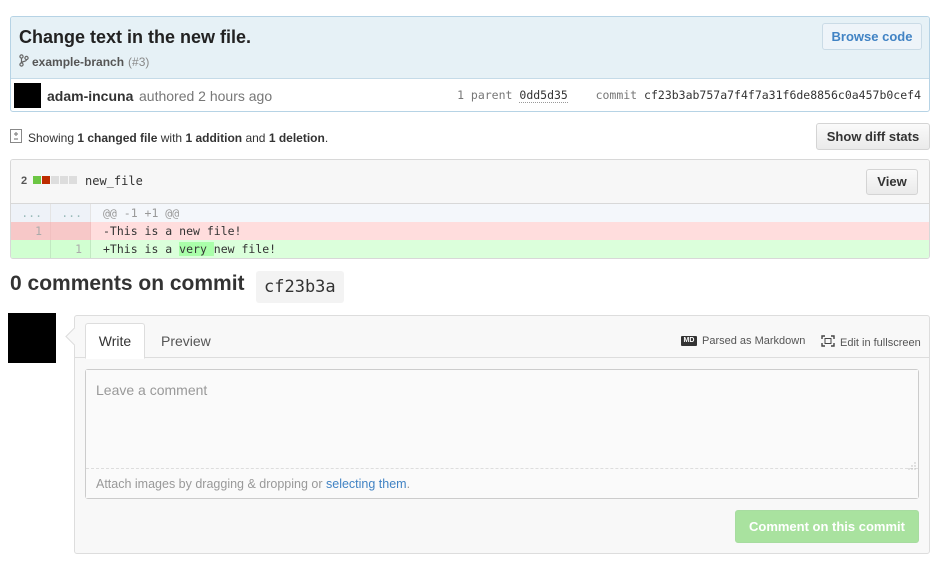  What do you see at coordinates (300, 287) in the screenshot?
I see `commit-sha-chip: cf23b3a` at bounding box center [300, 287].